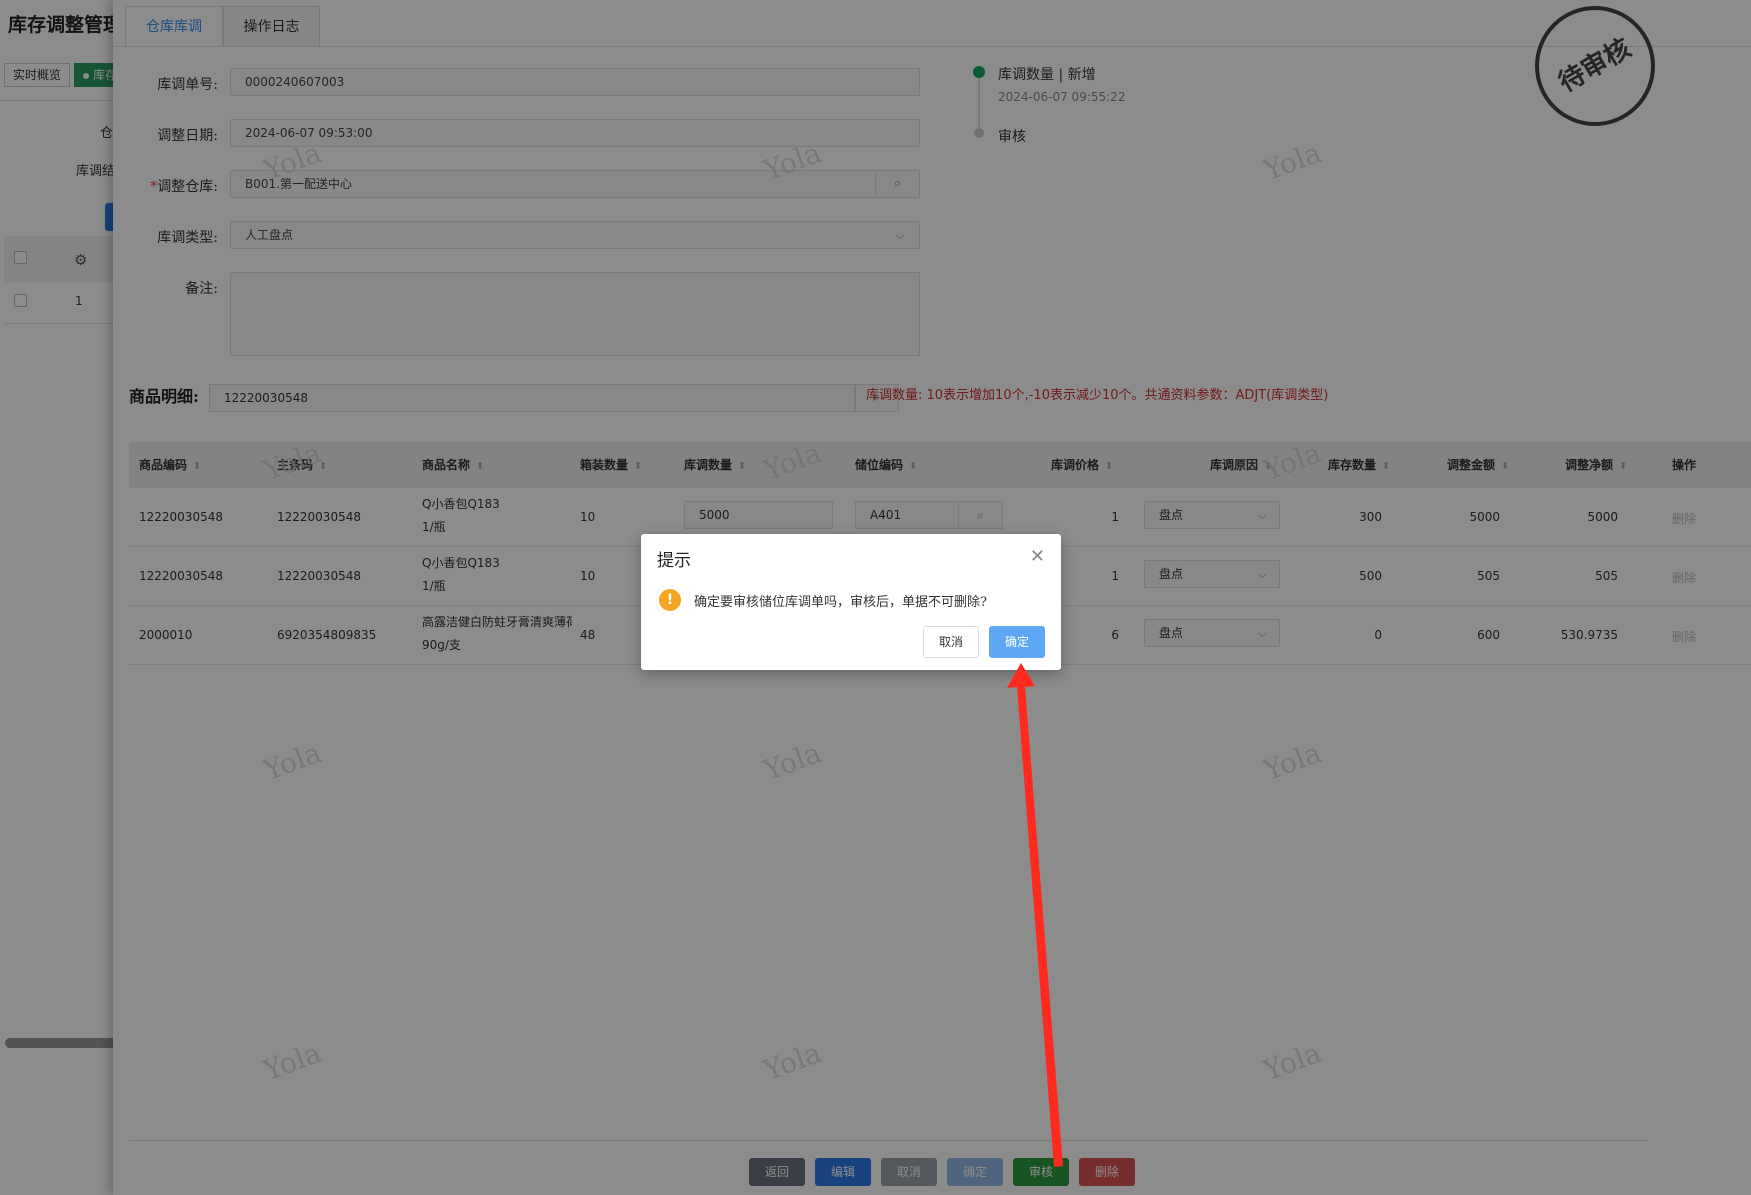 This screenshot has width=1751, height=1195. Describe the element at coordinates (670, 600) in the screenshot. I see `warning-icon: !` at that location.